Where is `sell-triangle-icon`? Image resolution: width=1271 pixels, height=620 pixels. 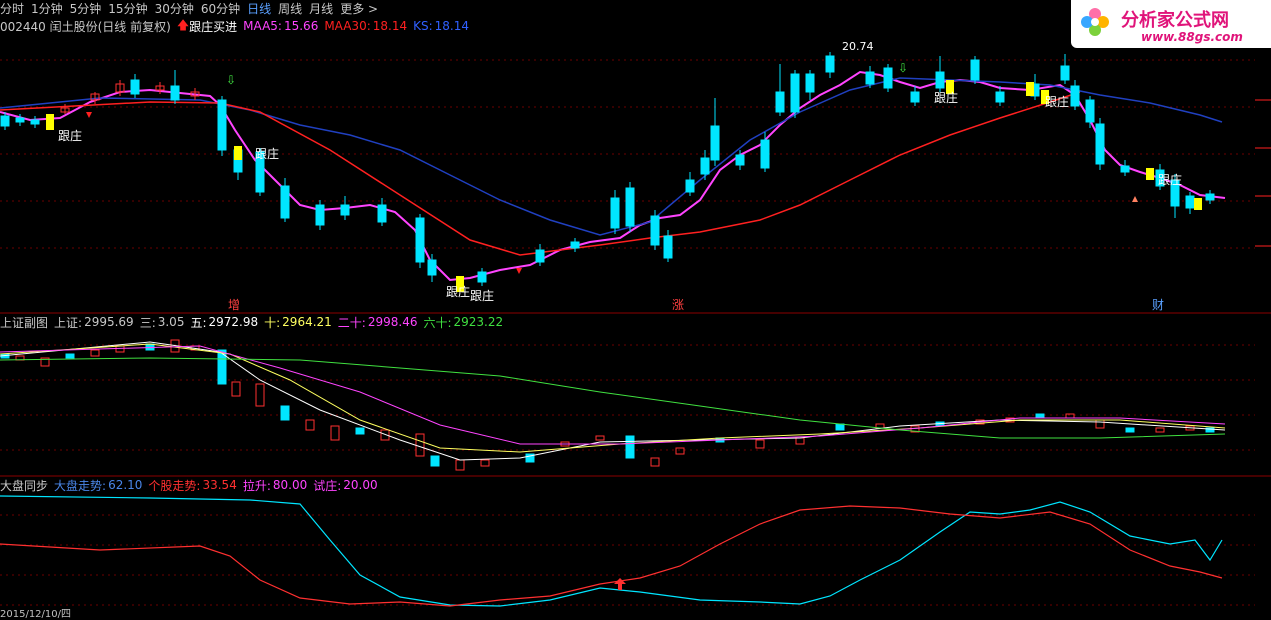 sell-triangle-icon is located at coordinates (1135, 199).